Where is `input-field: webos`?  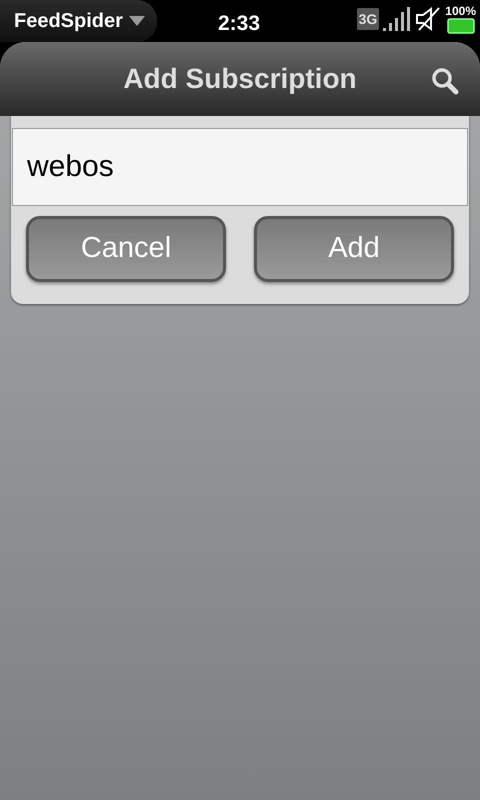 input-field: webos is located at coordinates (240, 167).